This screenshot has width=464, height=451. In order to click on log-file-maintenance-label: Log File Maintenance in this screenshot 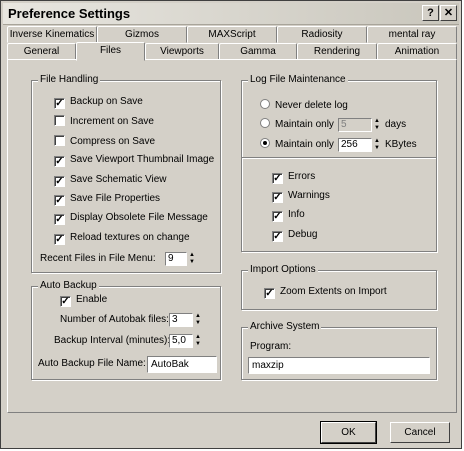, I will do `click(298, 80)`.